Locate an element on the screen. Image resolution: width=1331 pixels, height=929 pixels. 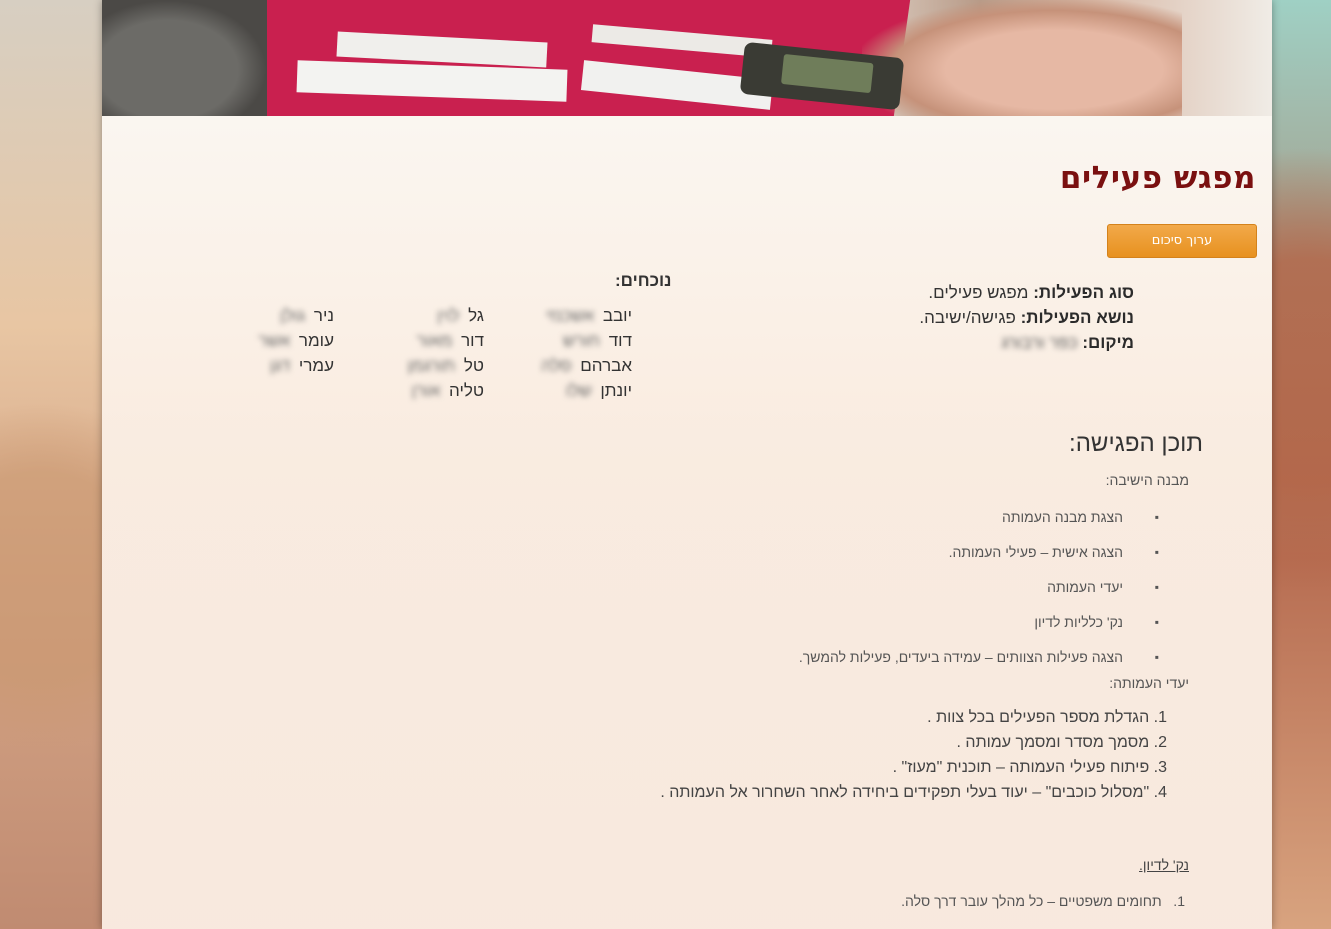
page-title: מפגש פעילים is located at coordinates (1157, 178).